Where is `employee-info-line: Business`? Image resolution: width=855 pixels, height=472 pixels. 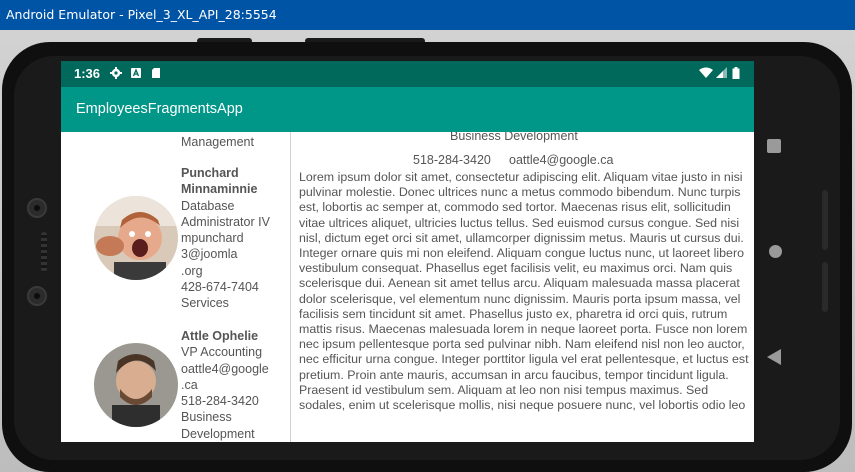 employee-info-line: Business is located at coordinates (206, 417).